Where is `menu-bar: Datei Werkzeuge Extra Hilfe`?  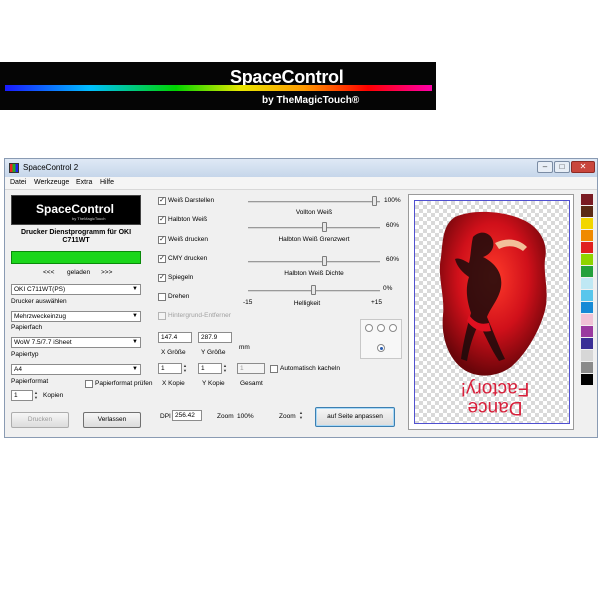
menu-bar: Datei Werkzeuge Extra Hilfe is located at coordinates (301, 183).